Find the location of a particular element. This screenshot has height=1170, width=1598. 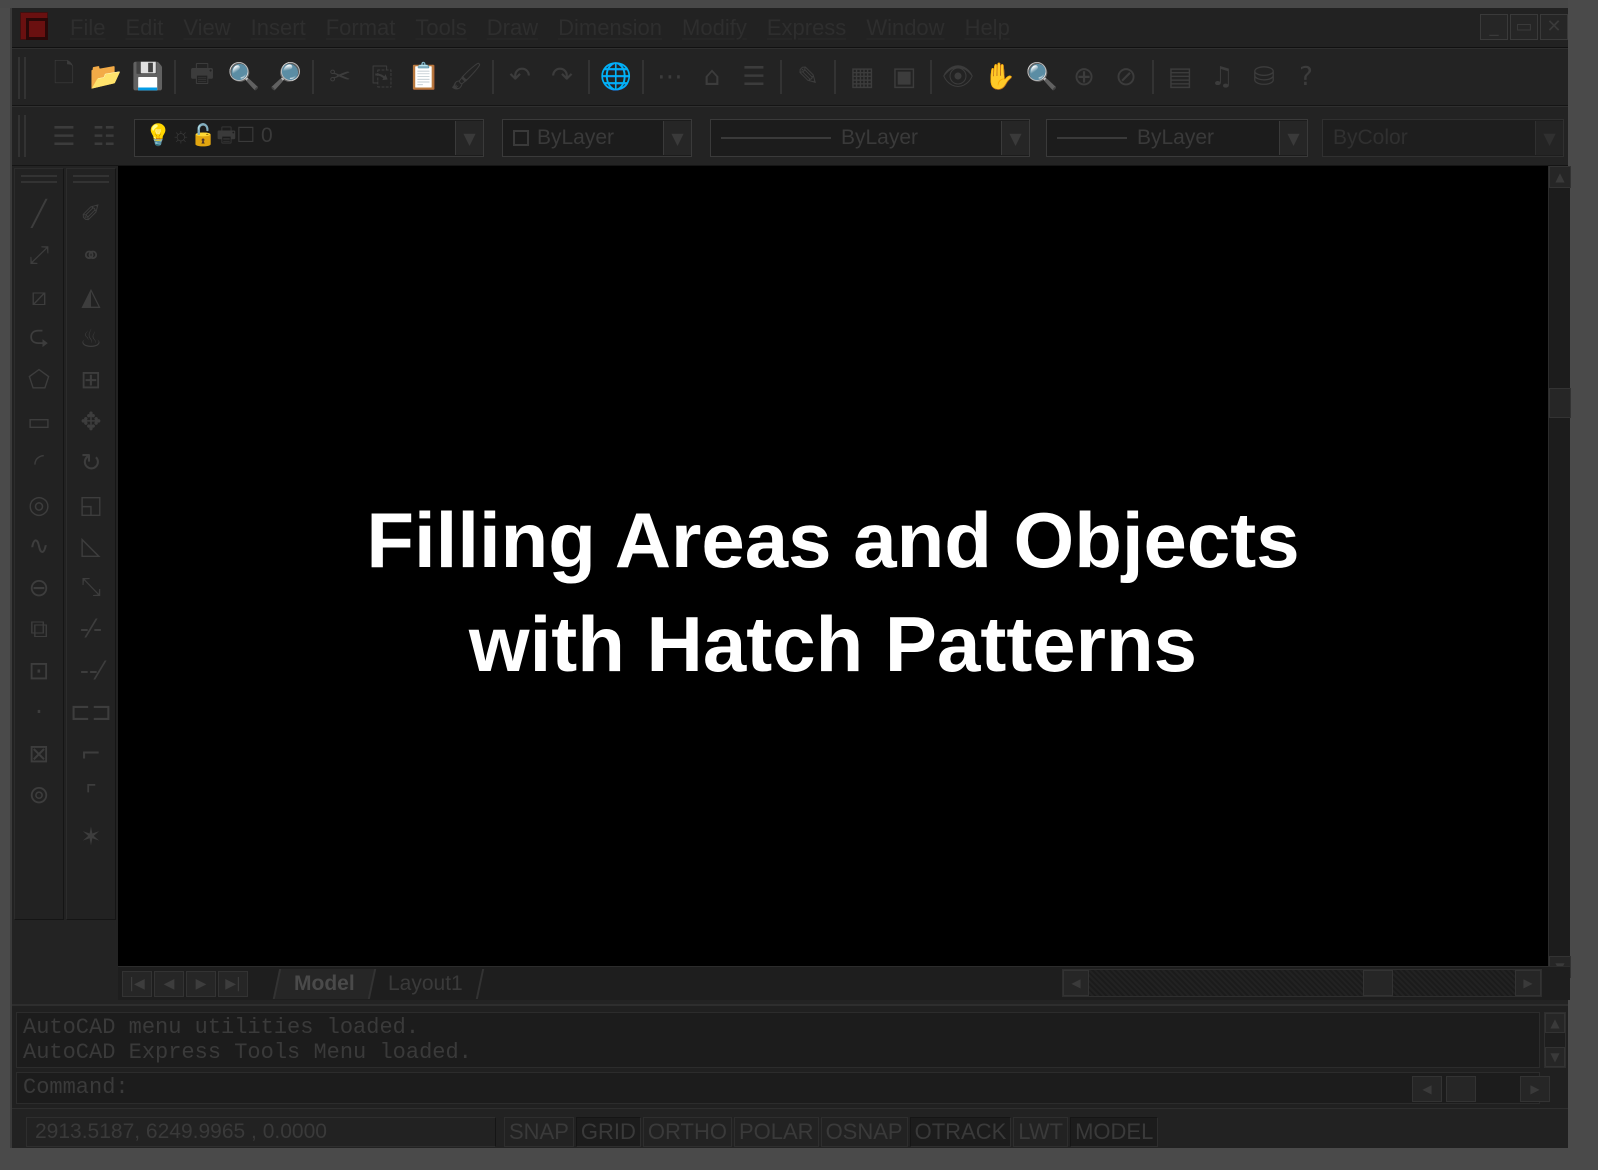

snap-toggle: SNAP is located at coordinates (539, 1132).